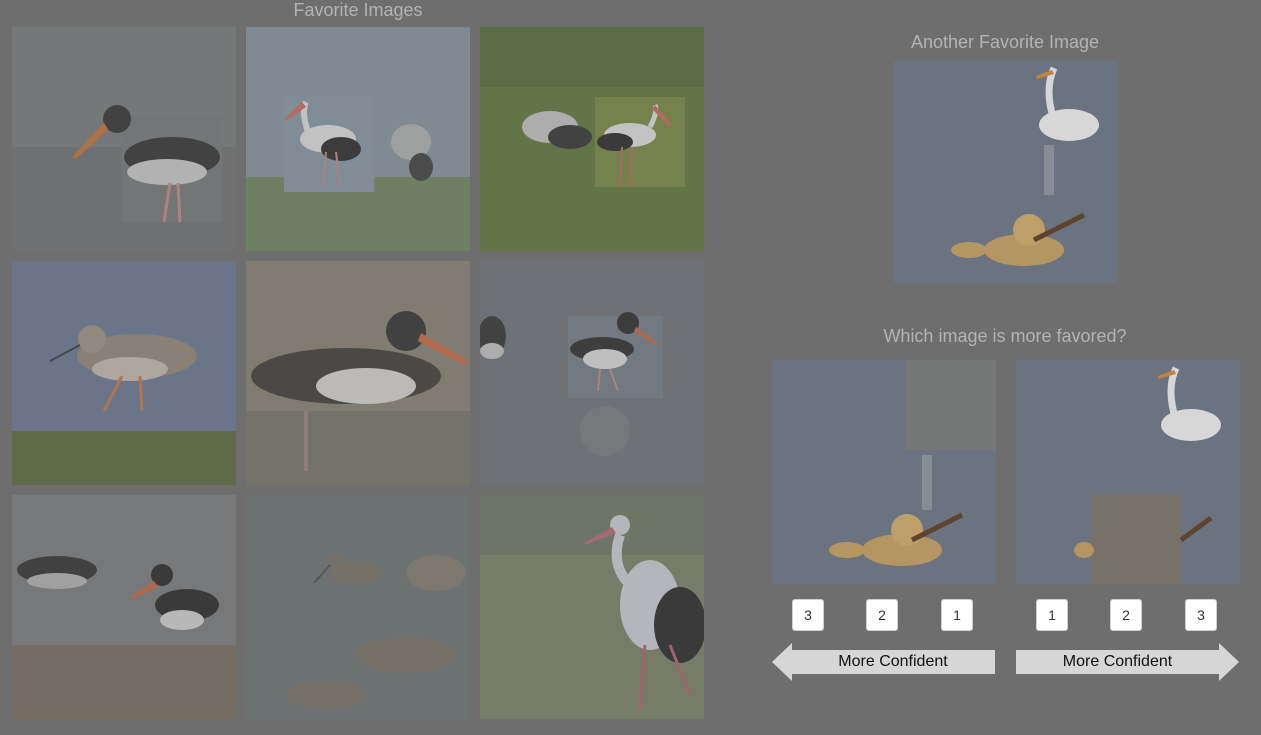 The width and height of the screenshot is (1261, 735). I want to click on reference-image-title: Another Favorite Image, so click(1005, 42).